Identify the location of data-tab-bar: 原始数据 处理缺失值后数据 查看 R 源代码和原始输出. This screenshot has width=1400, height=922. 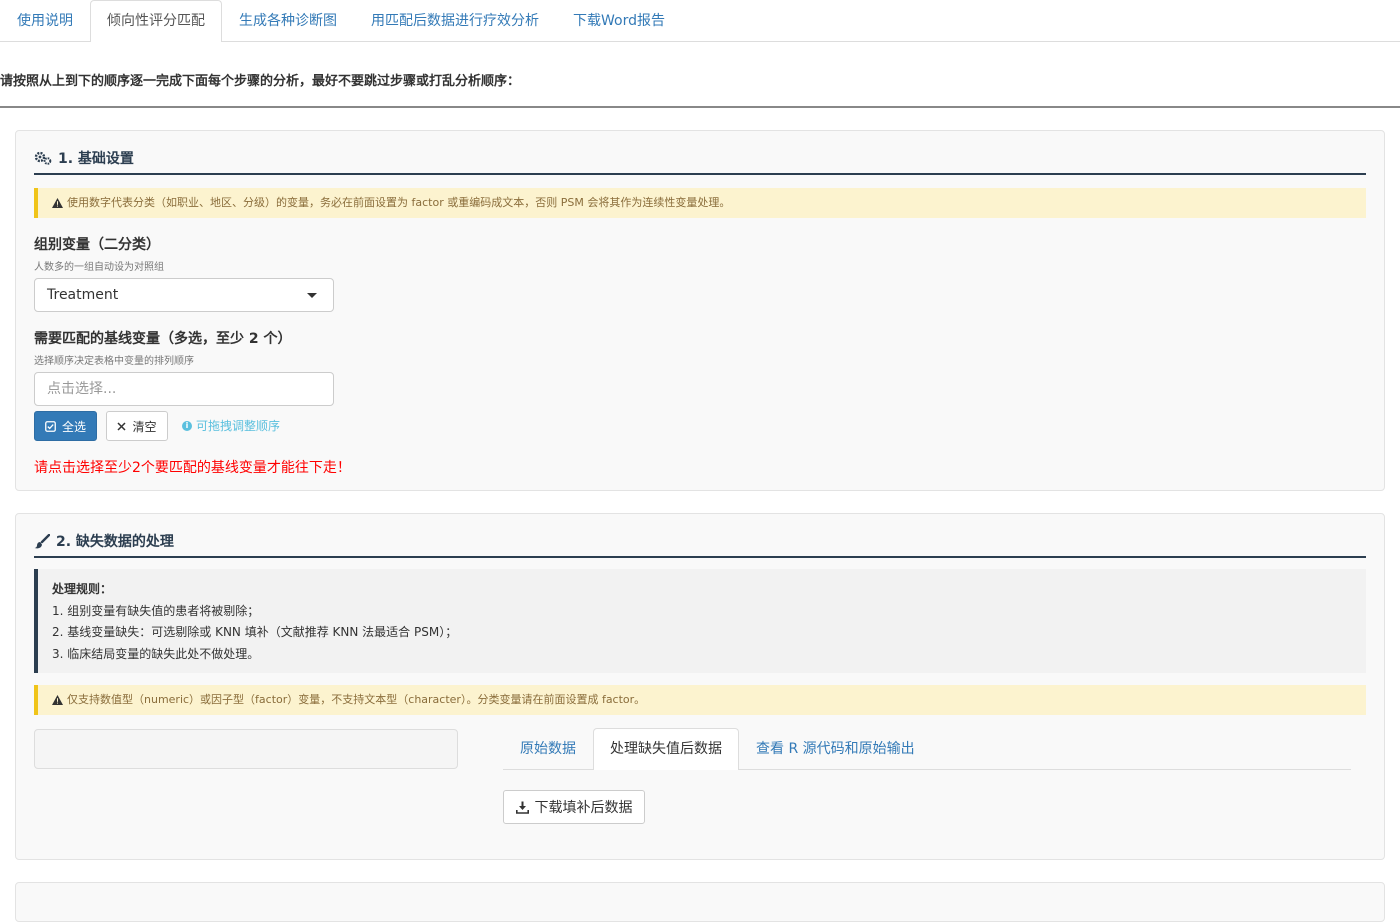
(927, 749).